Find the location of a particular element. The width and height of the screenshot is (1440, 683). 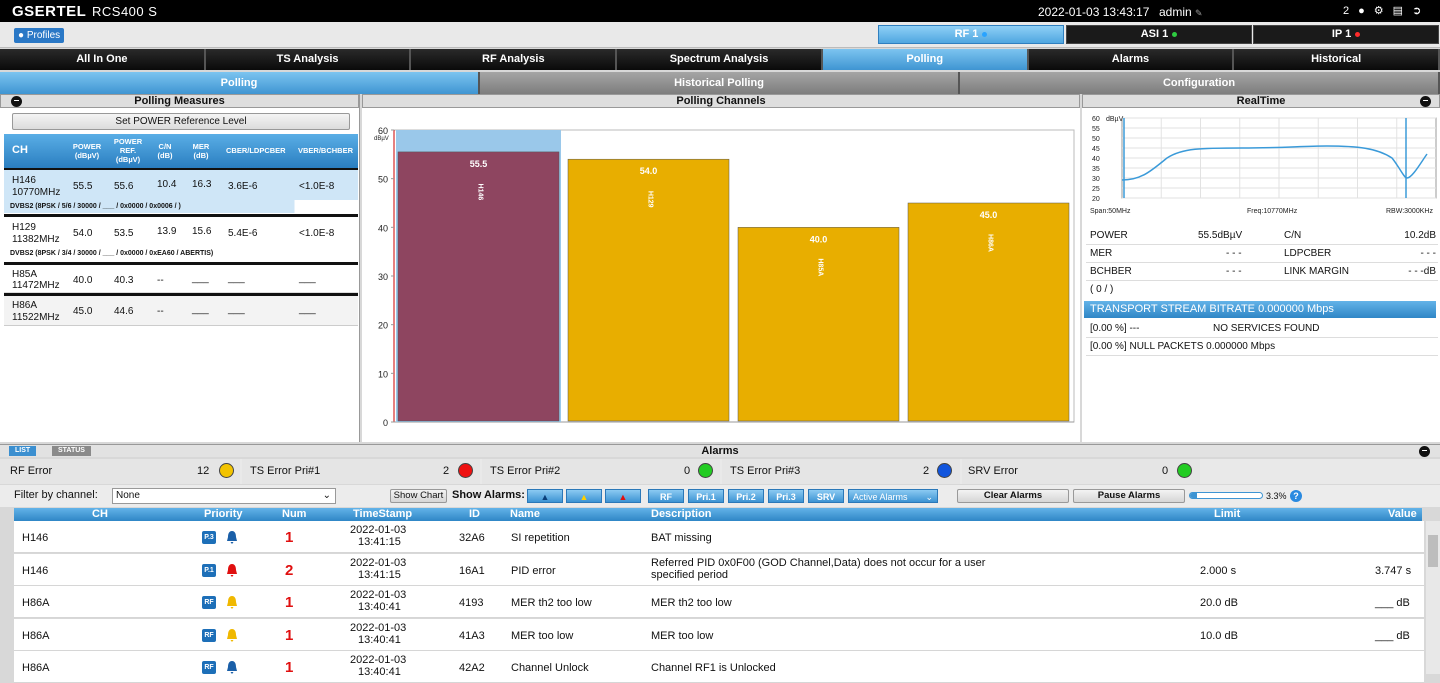

chevron-down-icon: ⌄ is located at coordinates (326, 495).